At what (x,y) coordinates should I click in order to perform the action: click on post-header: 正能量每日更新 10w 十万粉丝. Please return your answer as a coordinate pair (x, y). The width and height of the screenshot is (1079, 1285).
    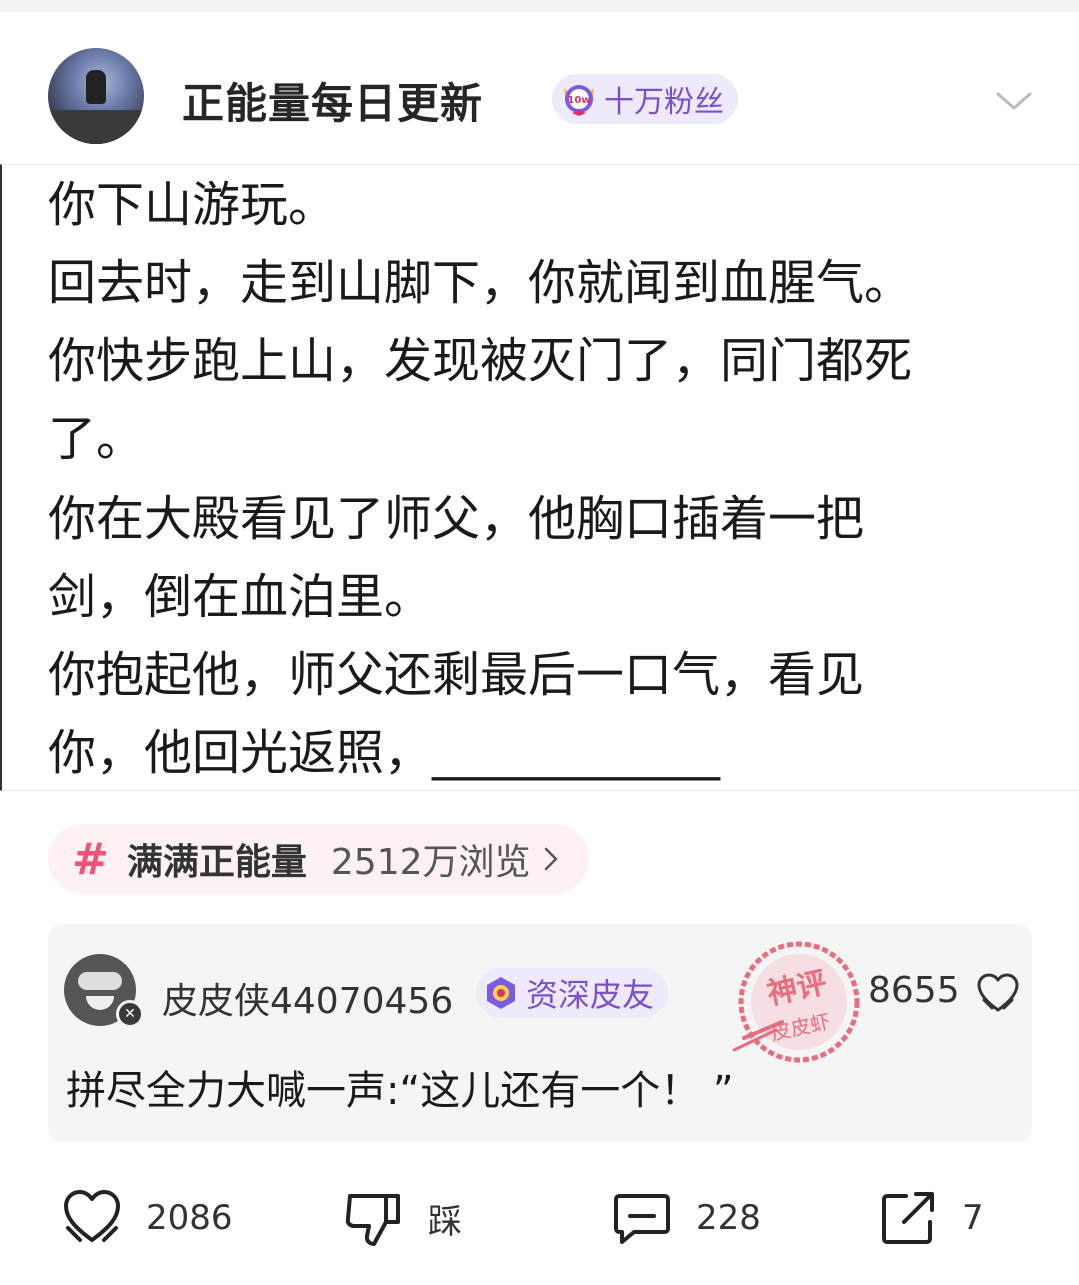
    Looking at the image, I should click on (539, 88).